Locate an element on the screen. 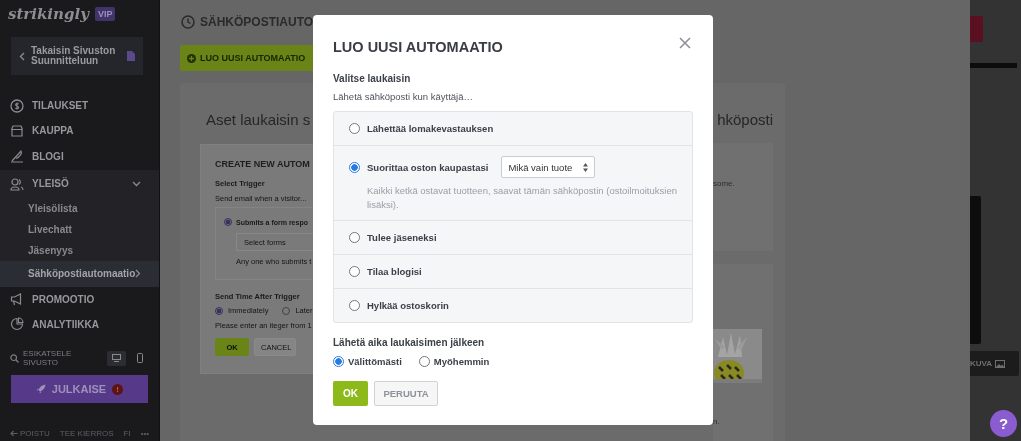 This screenshot has height=441, width=1021. chevron-left-icon is located at coordinates (22, 56).